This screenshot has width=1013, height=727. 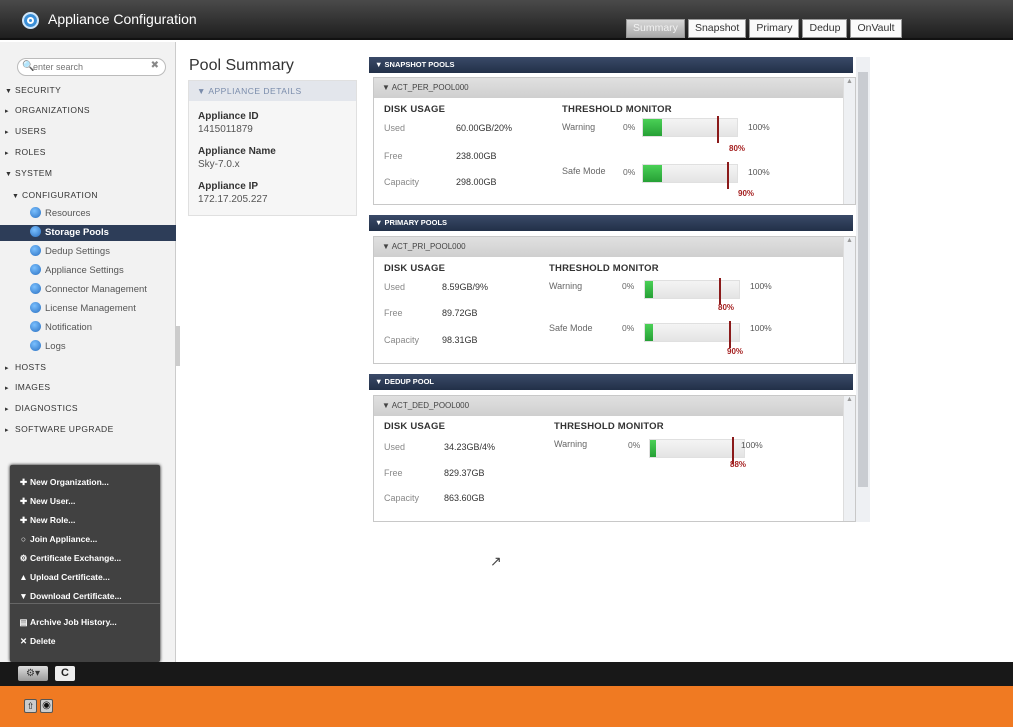 I want to click on free-value: 89.72GB, so click(x=460, y=313).